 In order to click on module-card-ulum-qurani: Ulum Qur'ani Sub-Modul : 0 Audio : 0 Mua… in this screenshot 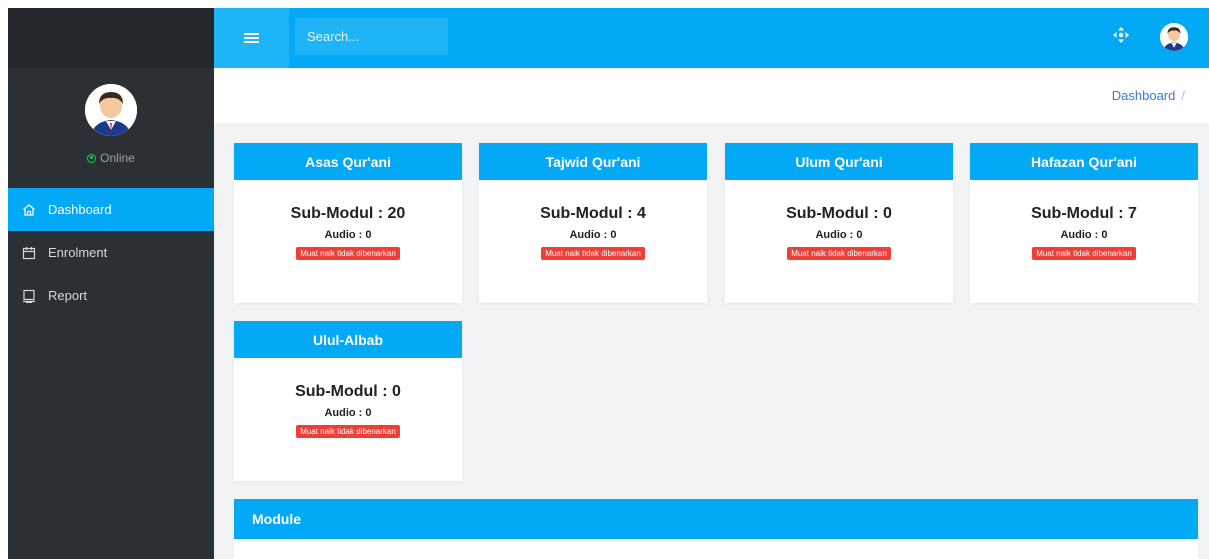, I will do `click(839, 223)`.